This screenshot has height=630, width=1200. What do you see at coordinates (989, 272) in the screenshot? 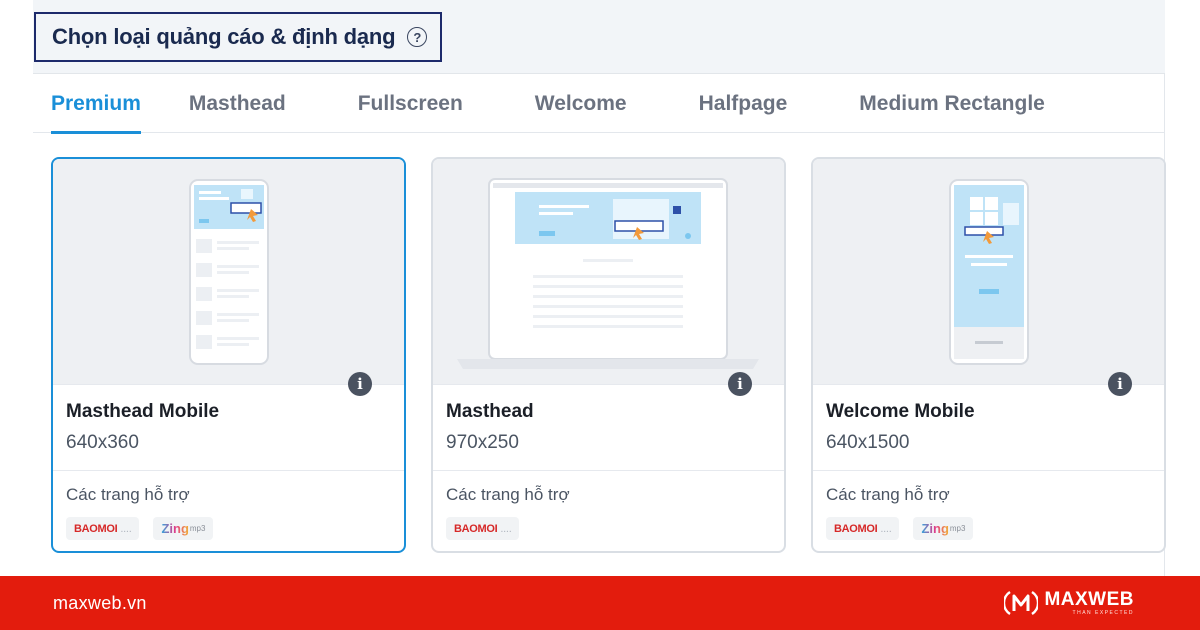
I see `phone-fullscreen-preview-illustration` at bounding box center [989, 272].